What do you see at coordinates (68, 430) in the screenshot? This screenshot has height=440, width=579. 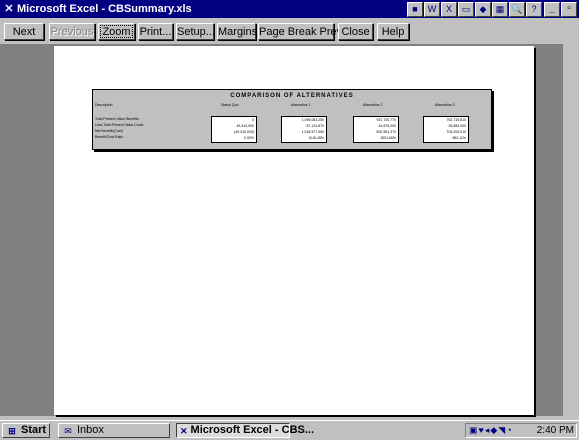 I see `inbox-icon: ✉` at bounding box center [68, 430].